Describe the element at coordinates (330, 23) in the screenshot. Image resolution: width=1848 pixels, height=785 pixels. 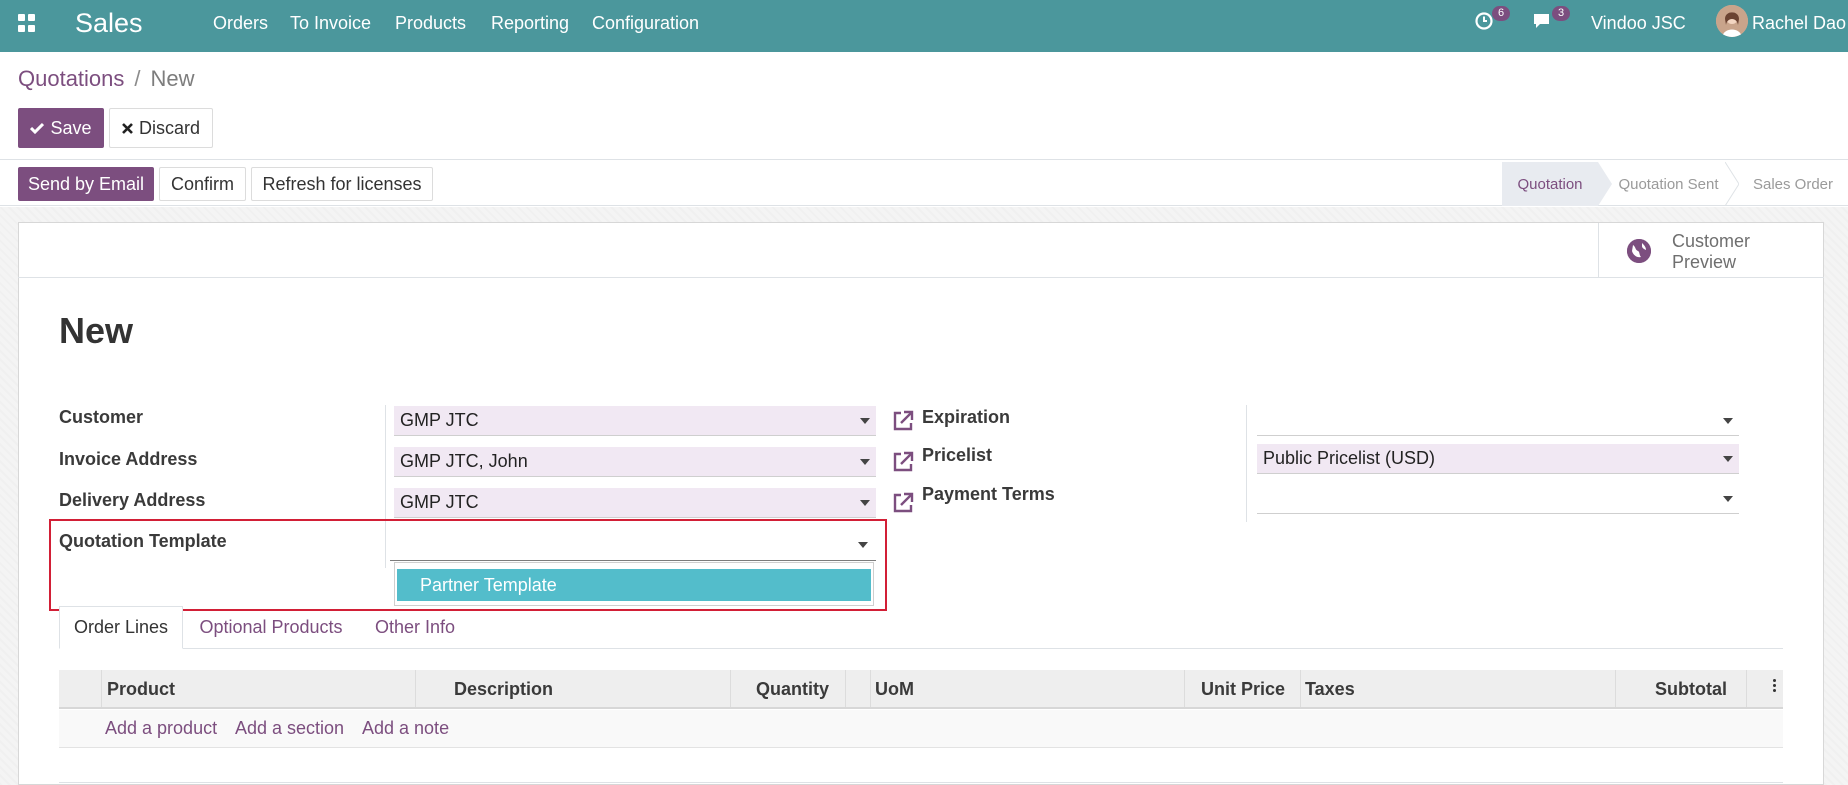
I see `menu-to-invoice: To Invoice` at that location.